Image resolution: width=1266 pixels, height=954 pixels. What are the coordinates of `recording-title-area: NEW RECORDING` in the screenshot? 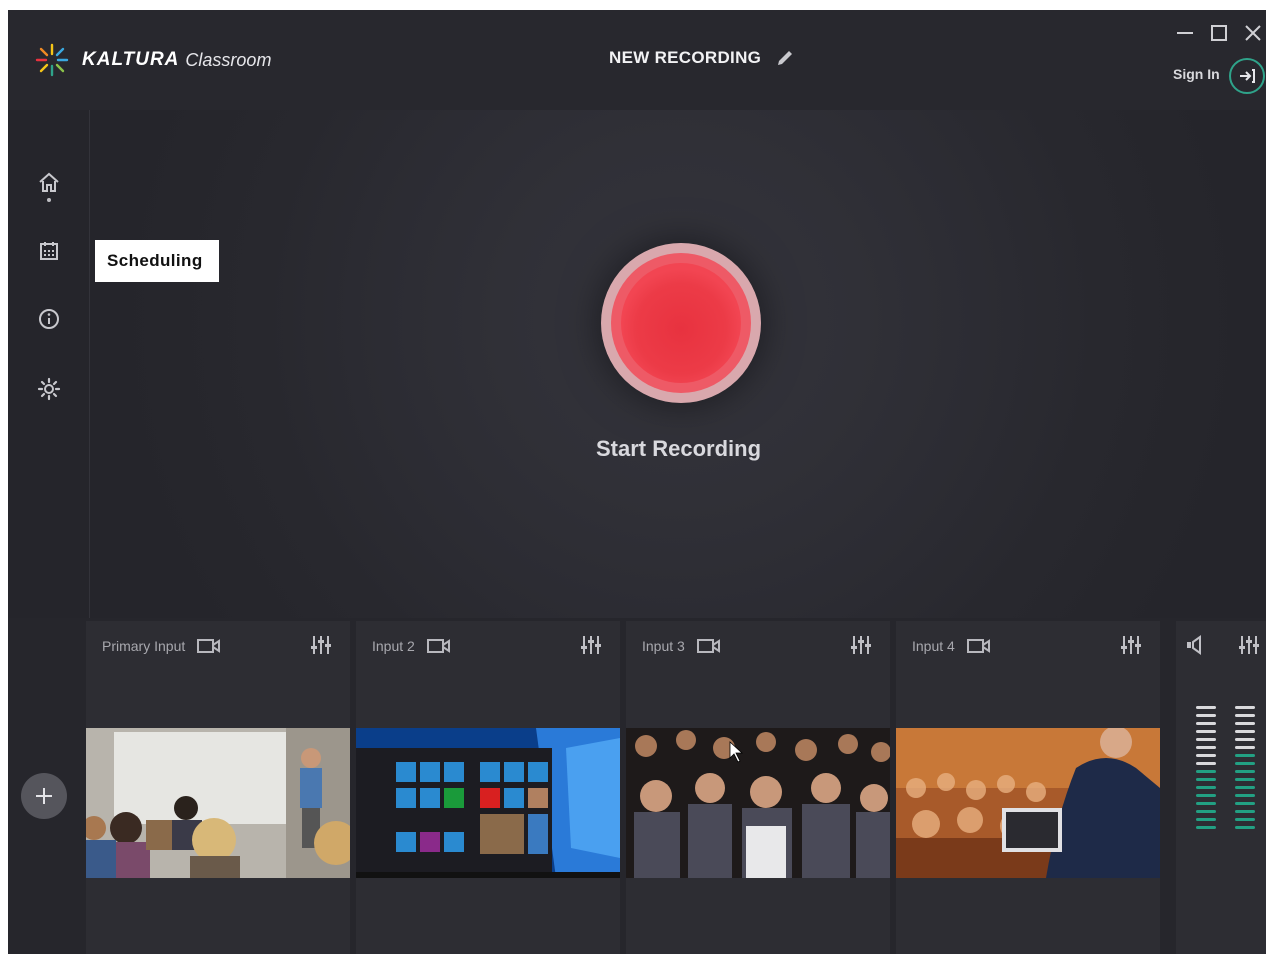 It's located at (702, 58).